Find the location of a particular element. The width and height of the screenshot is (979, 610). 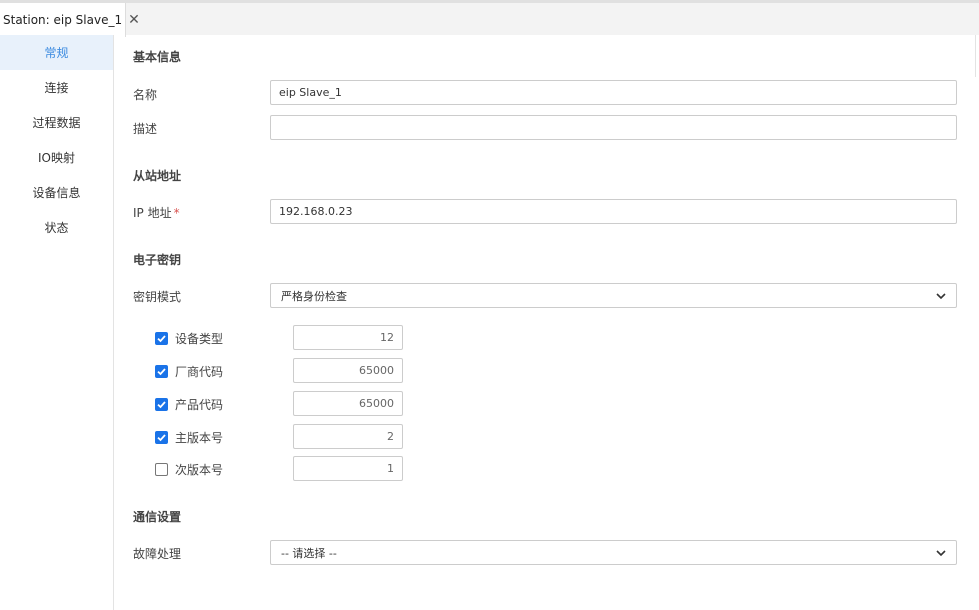

key-mode-value: 严格身份检查 is located at coordinates (314, 296).